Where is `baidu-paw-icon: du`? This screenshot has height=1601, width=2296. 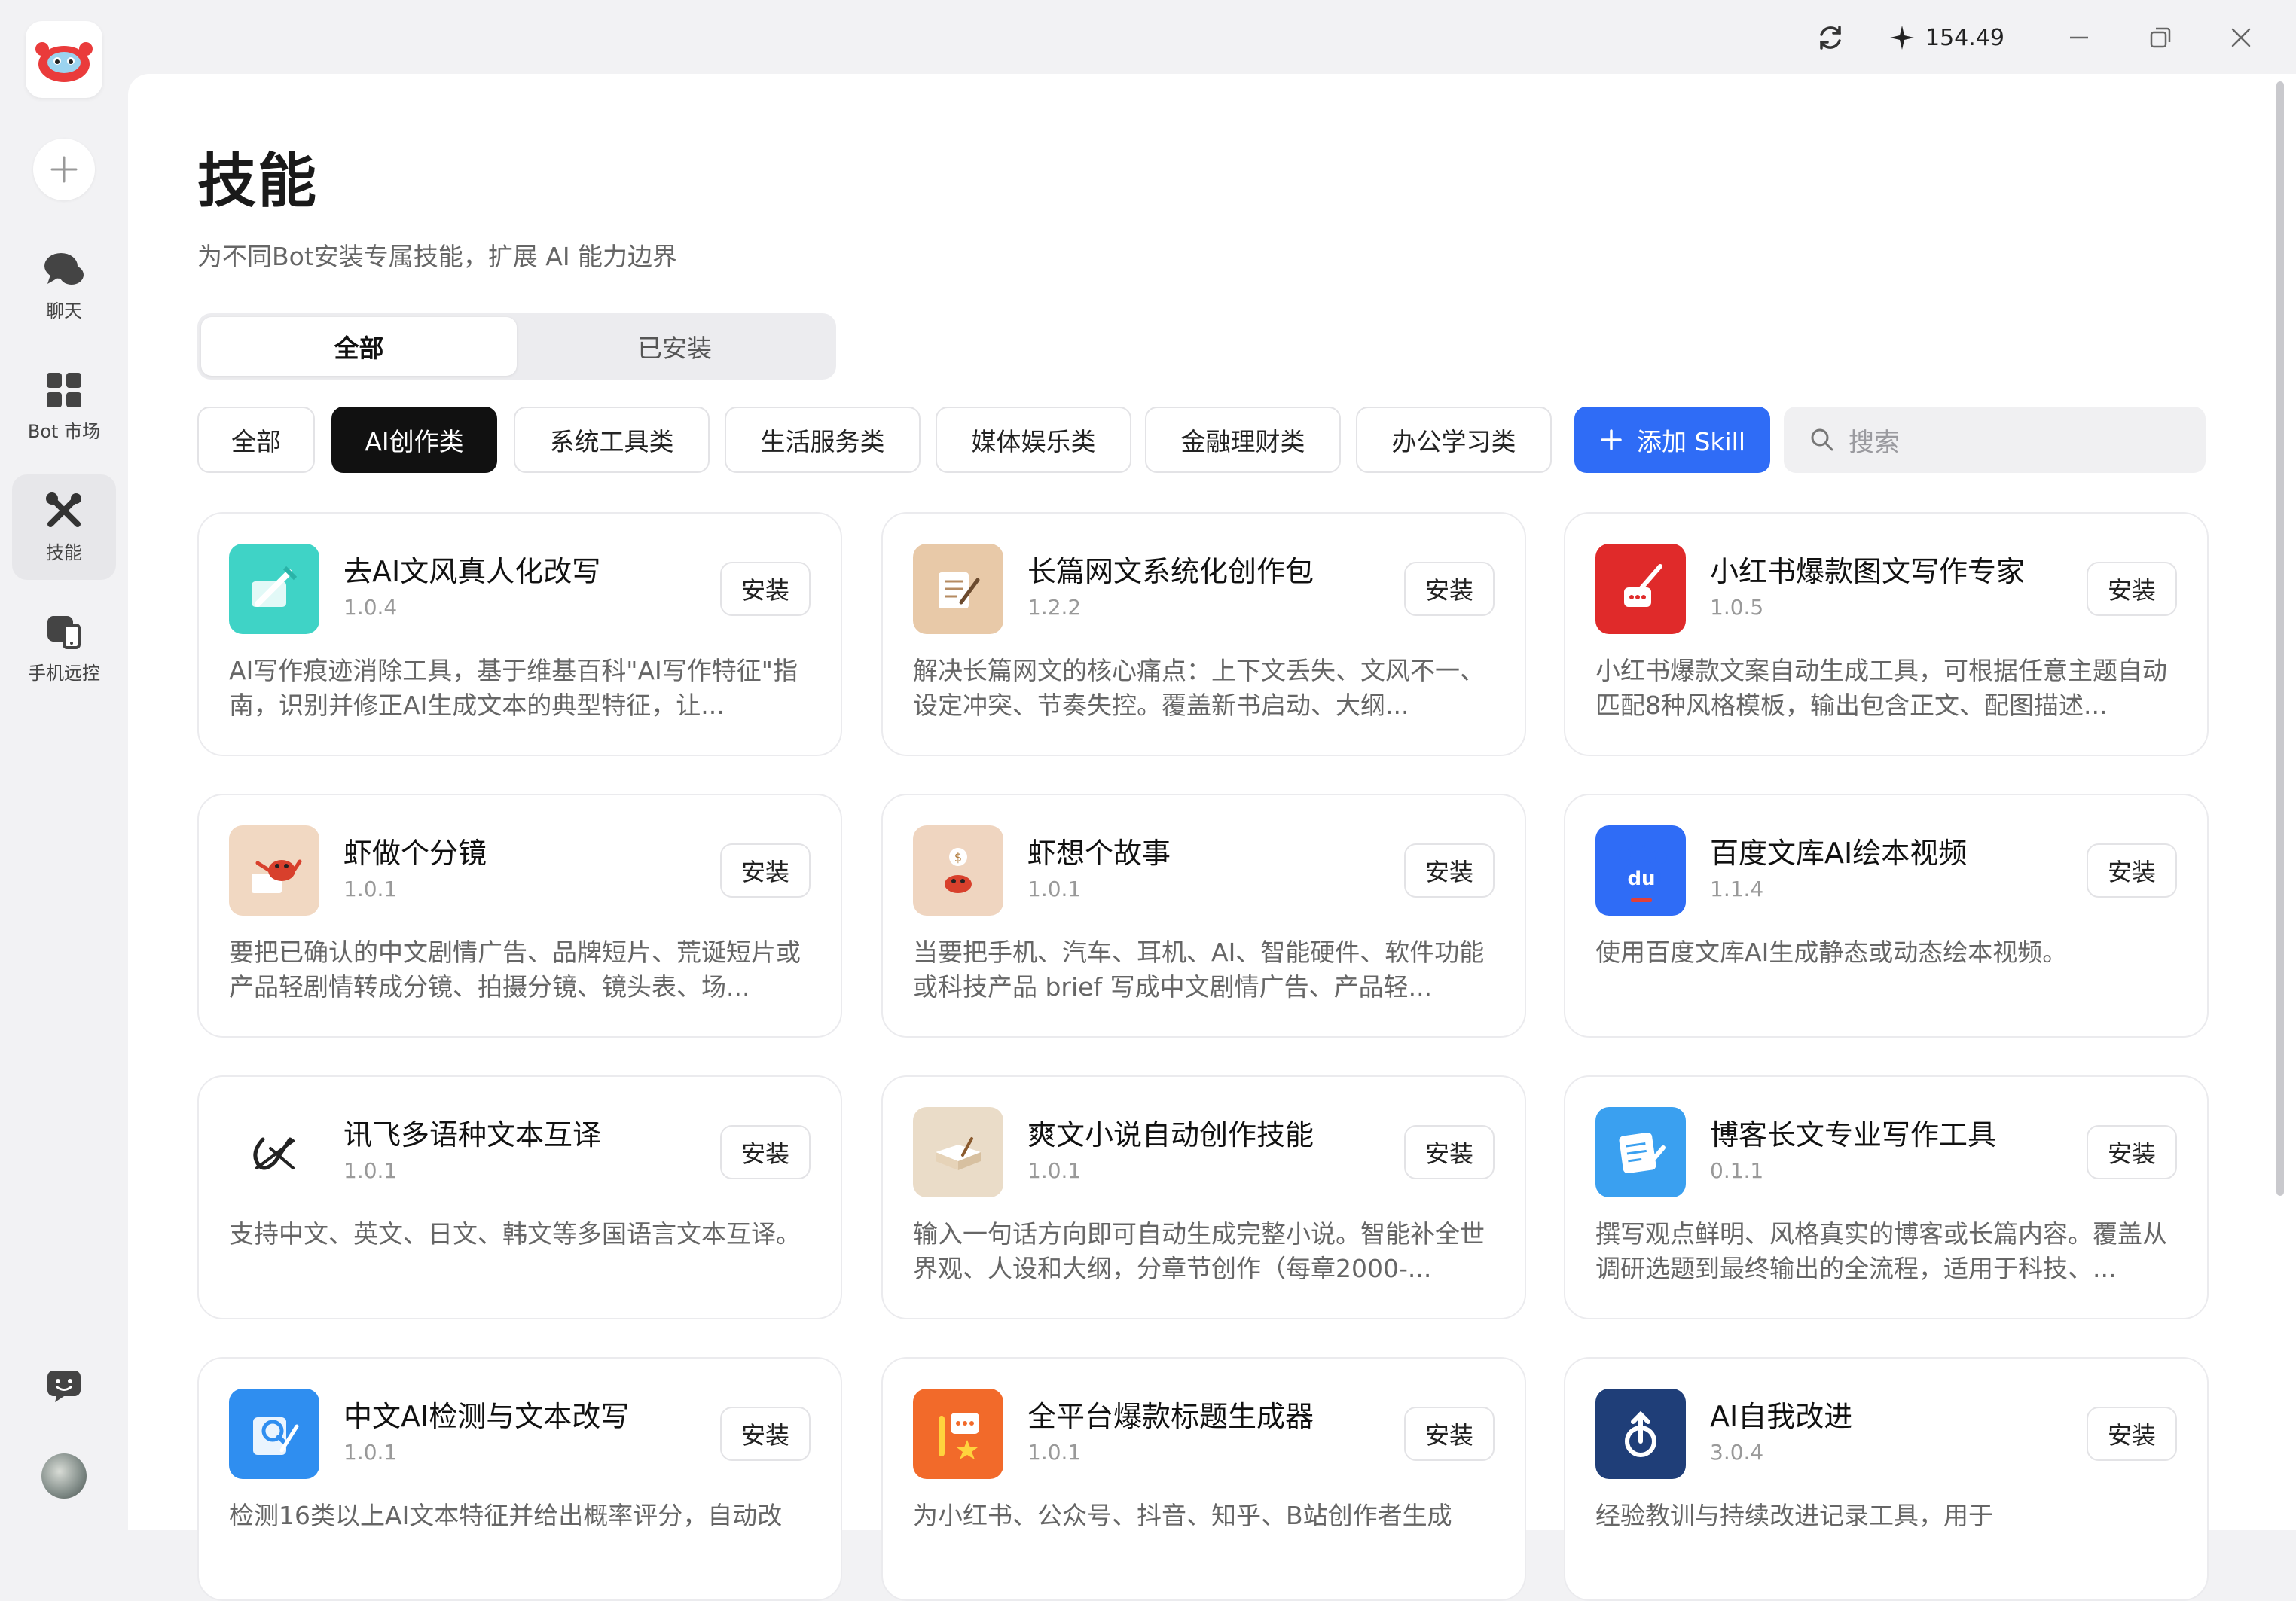
baidu-paw-icon: du is located at coordinates (1640, 870).